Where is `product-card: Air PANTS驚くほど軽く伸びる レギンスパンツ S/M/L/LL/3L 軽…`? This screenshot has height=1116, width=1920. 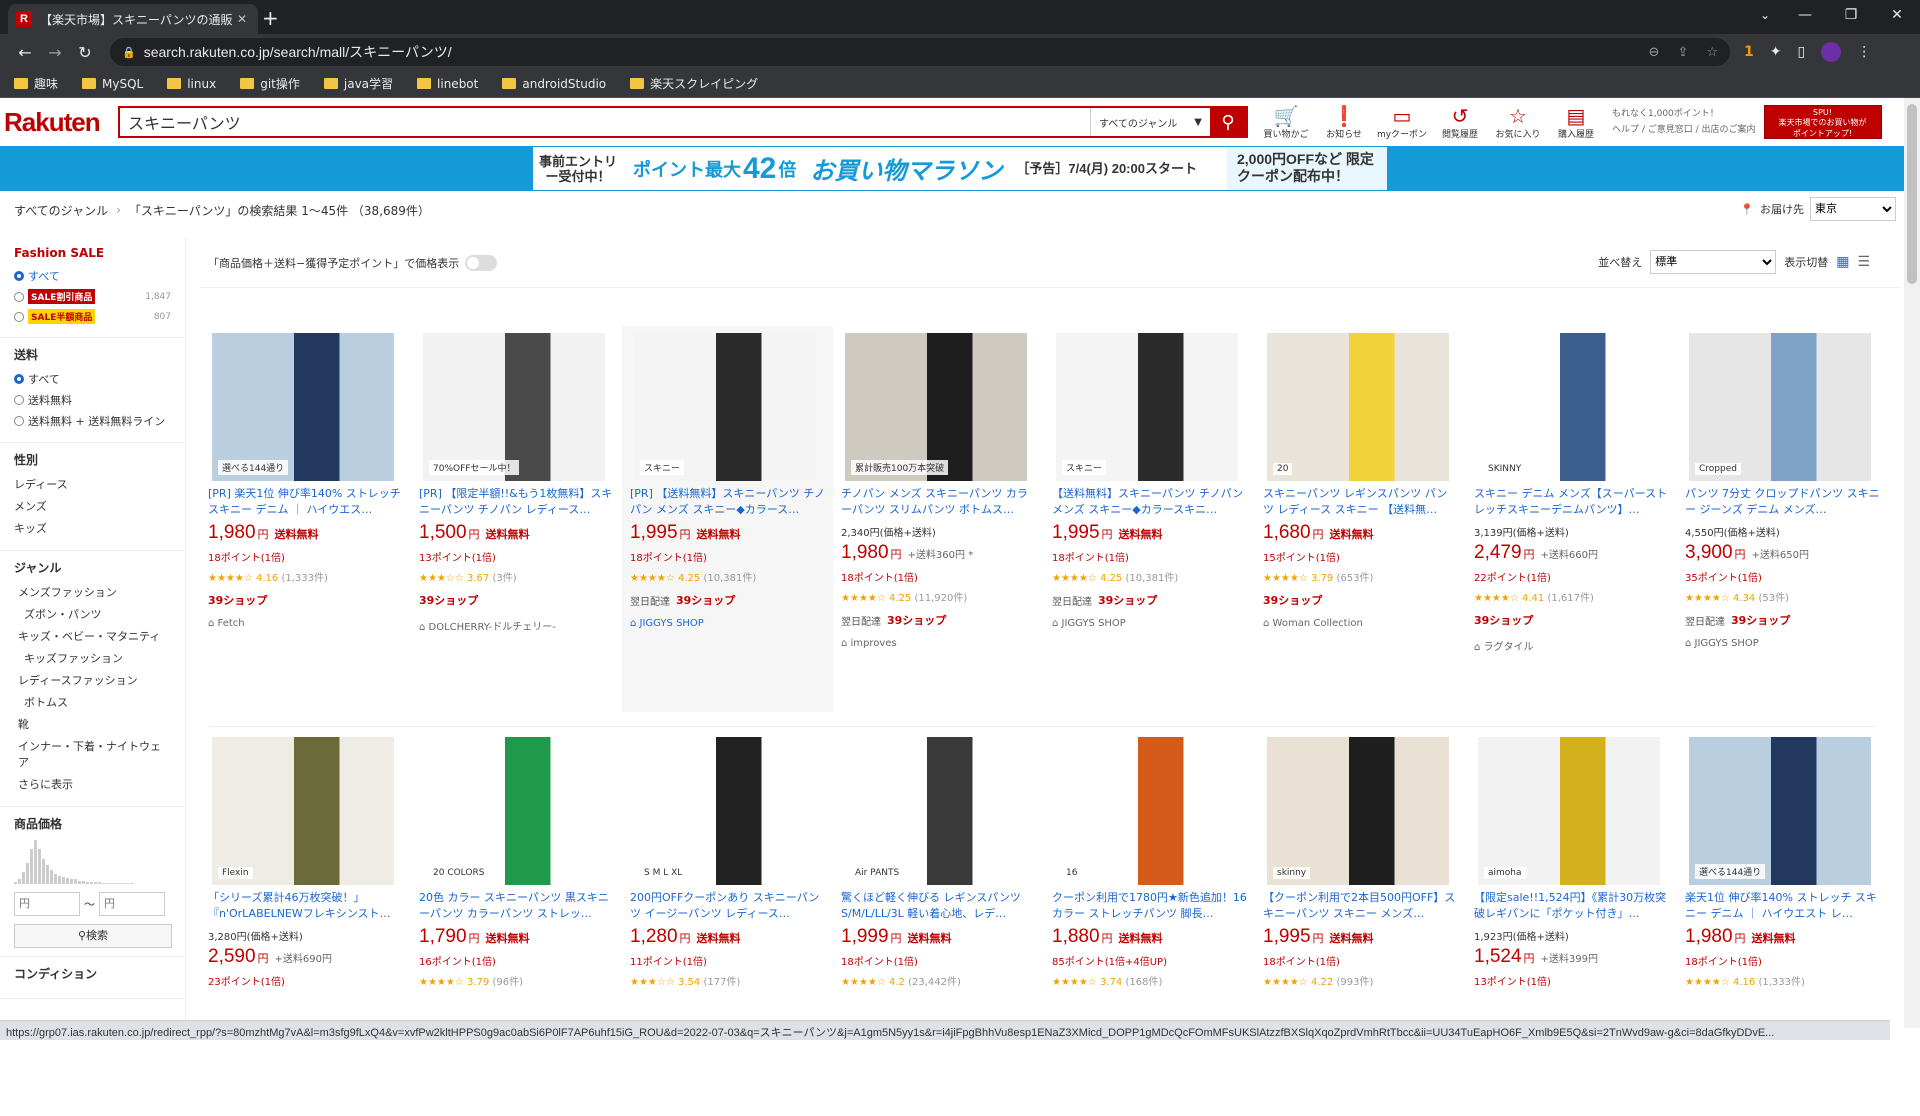 product-card: Air PANTS驚くほど軽く伸びる レギンスパンツ S/M/L/LL/3L 軽… is located at coordinates (938, 923).